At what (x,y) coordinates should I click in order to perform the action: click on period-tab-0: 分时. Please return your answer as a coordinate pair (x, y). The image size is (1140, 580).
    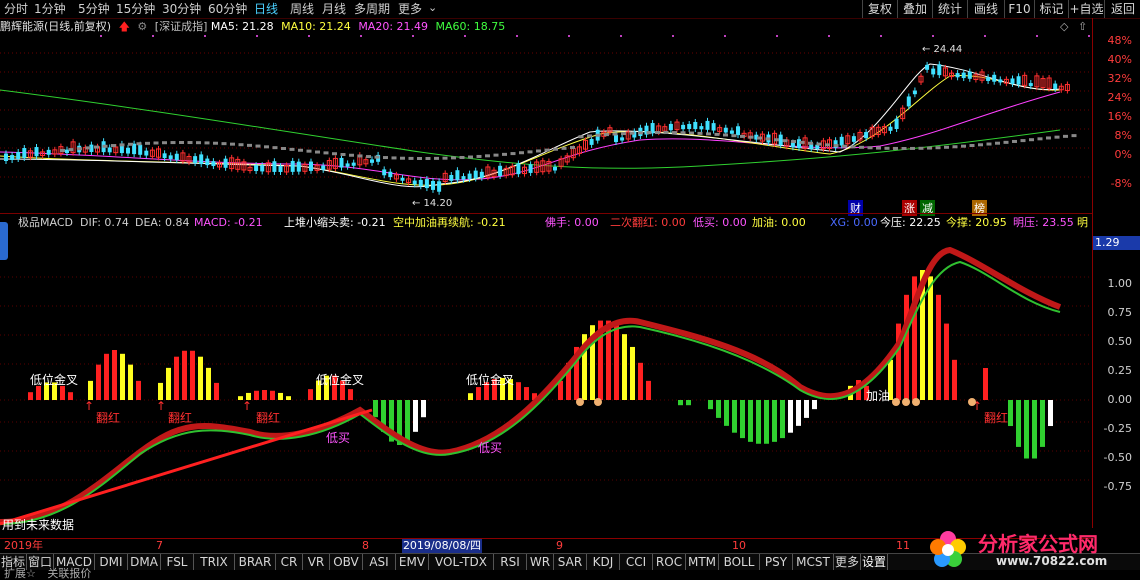
    Looking at the image, I should click on (16, 9).